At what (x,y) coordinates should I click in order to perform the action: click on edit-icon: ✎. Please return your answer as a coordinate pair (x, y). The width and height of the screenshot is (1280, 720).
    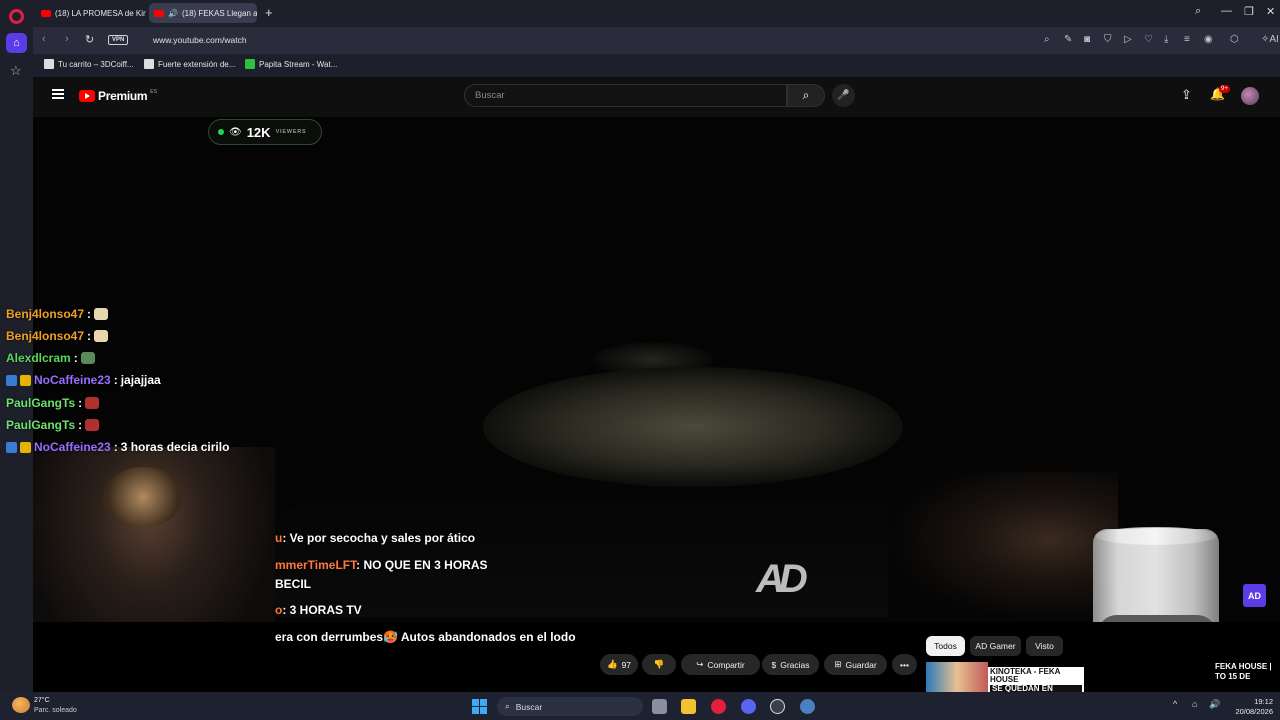
    Looking at the image, I should click on (1068, 39).